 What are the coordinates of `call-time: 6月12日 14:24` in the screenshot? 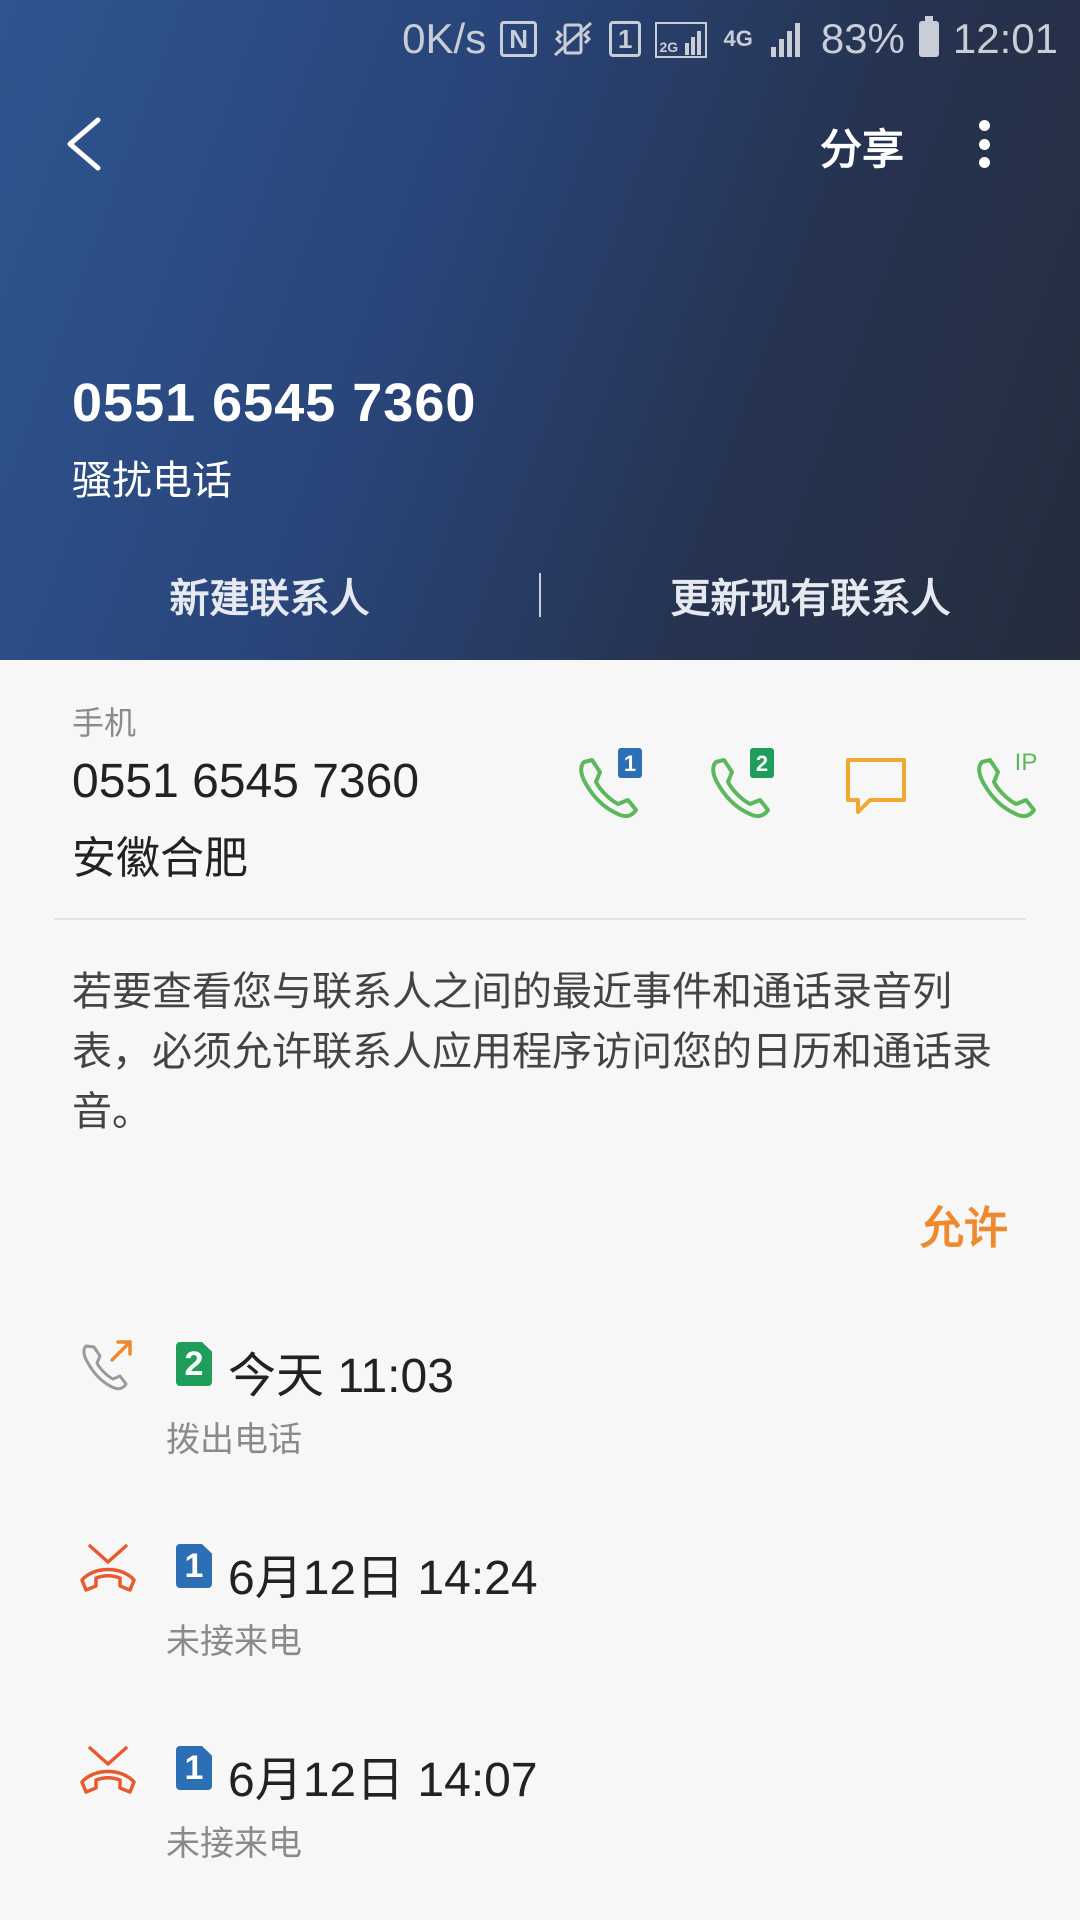 It's located at (383, 1578).